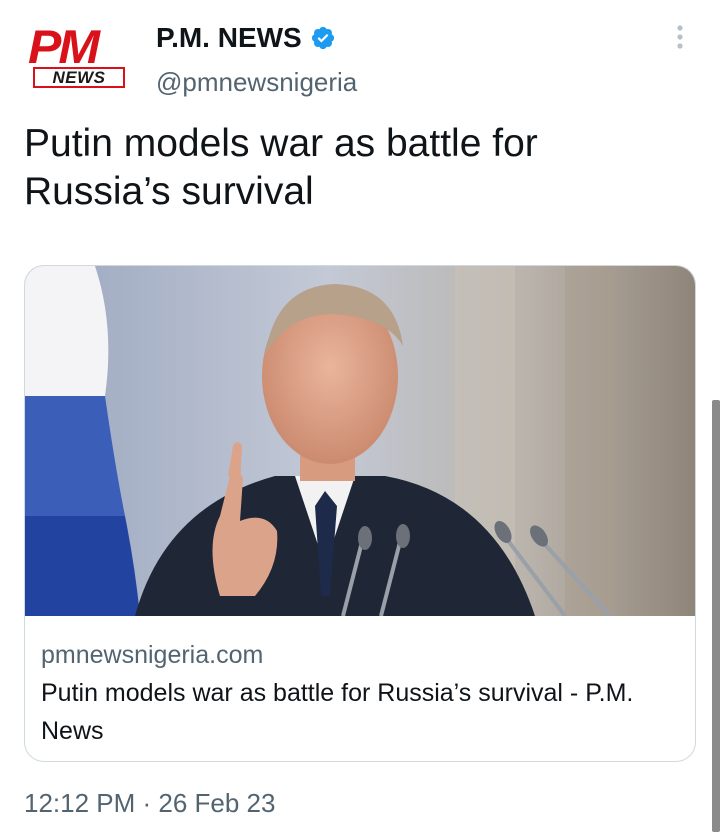 The width and height of the screenshot is (720, 832). I want to click on display-name: P.M. NEWS, so click(229, 38).